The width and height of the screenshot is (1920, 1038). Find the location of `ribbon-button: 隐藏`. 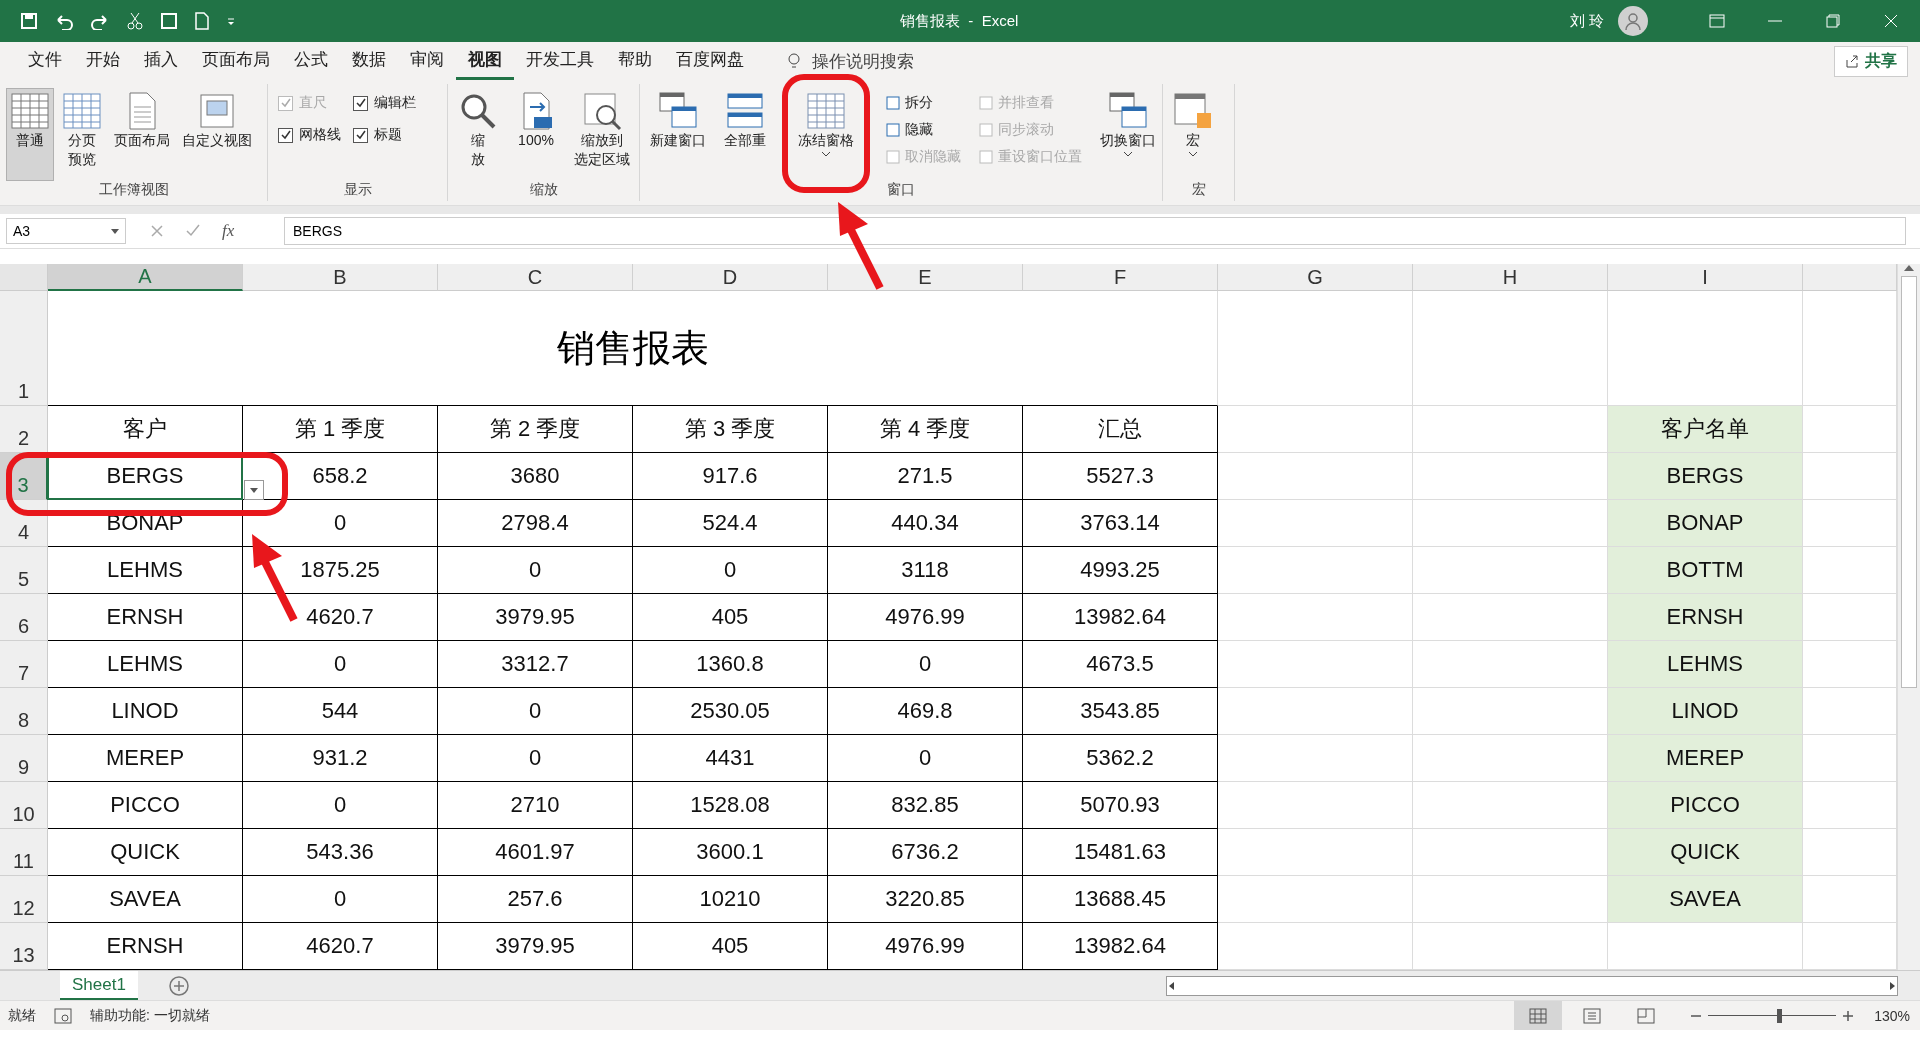

ribbon-button: 隐藏 is located at coordinates (923, 130).